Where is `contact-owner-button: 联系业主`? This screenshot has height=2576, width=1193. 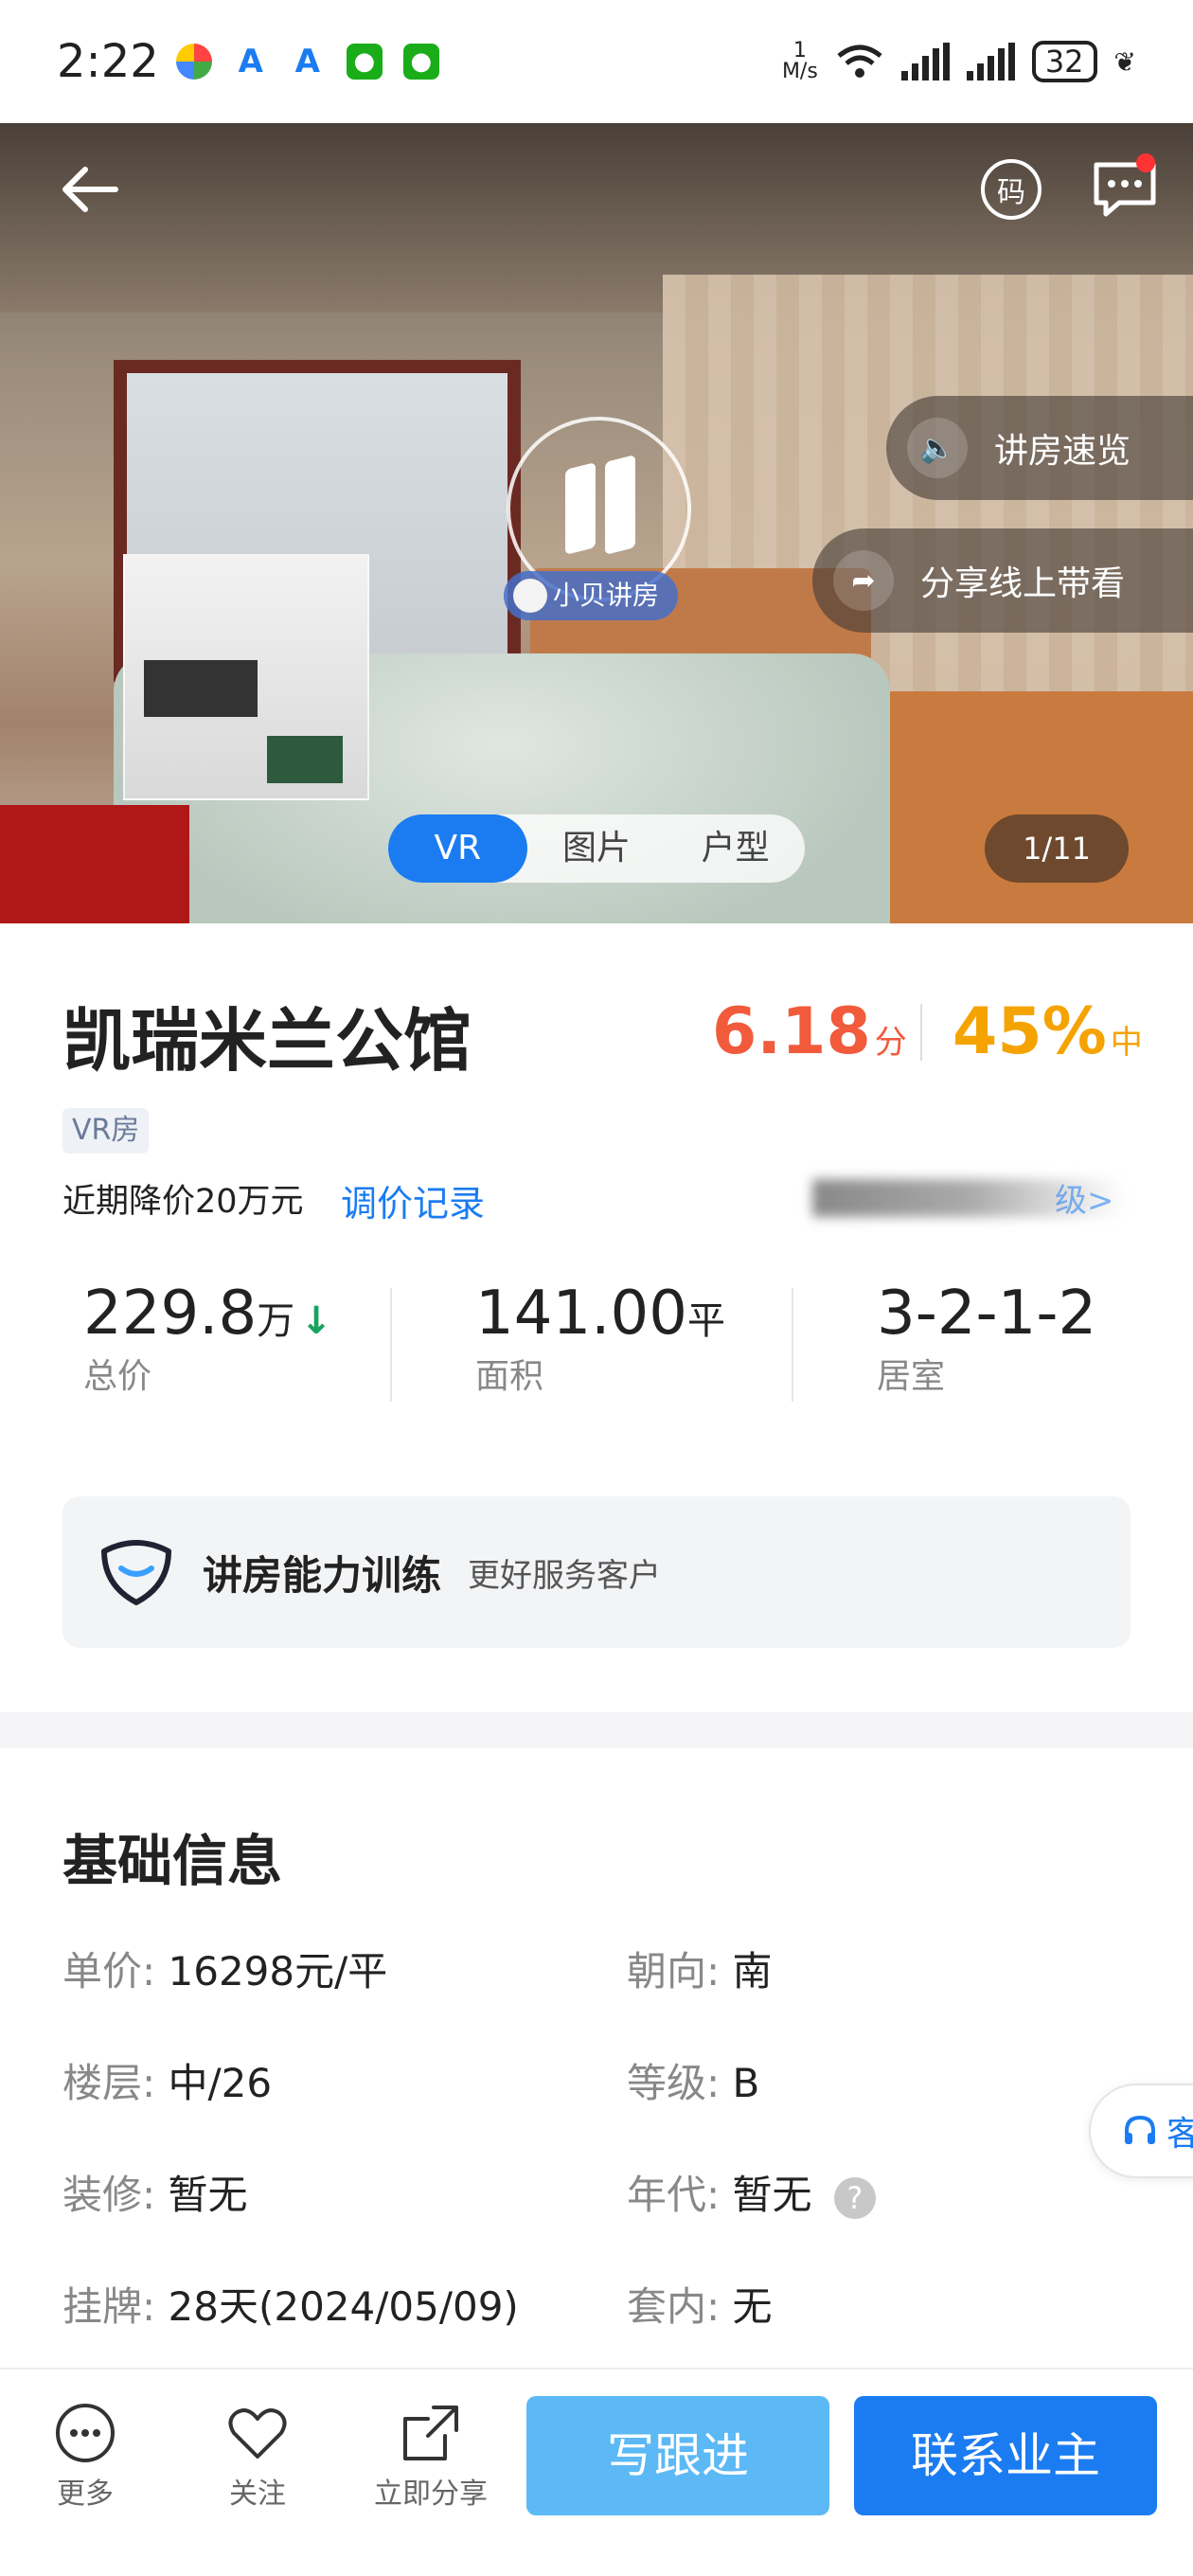 contact-owner-button: 联系业主 is located at coordinates (1005, 2455).